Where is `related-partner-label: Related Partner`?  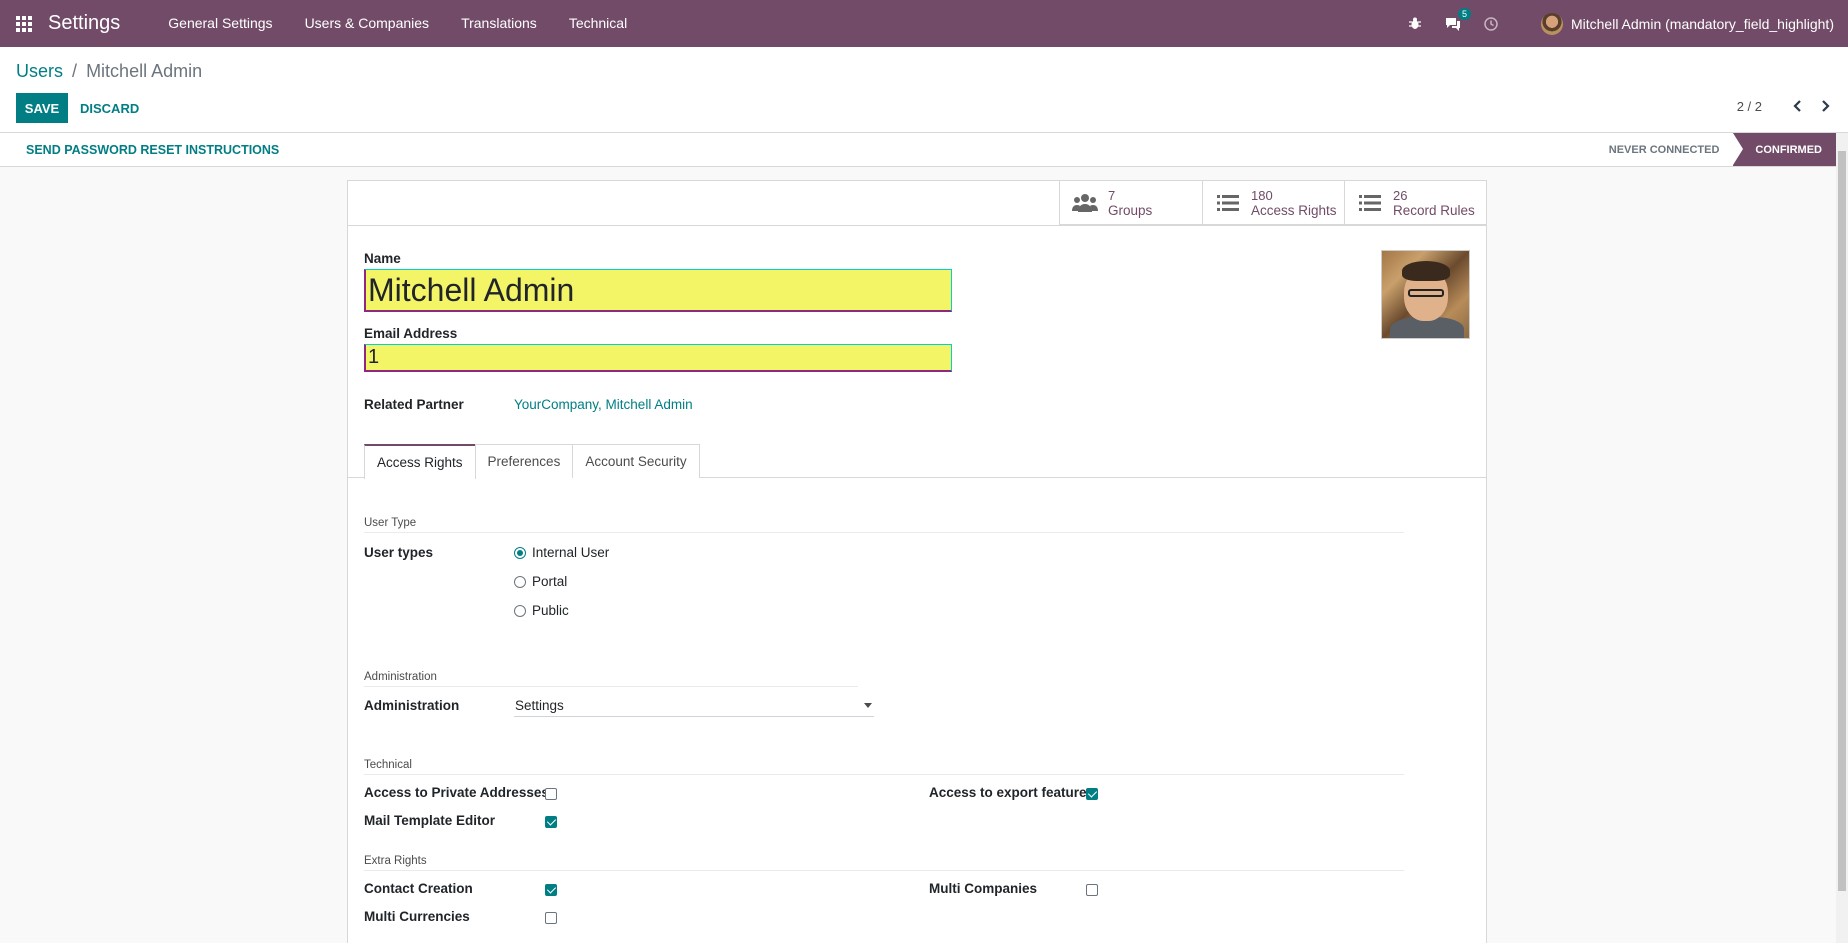 related-partner-label: Related Partner is located at coordinates (414, 404).